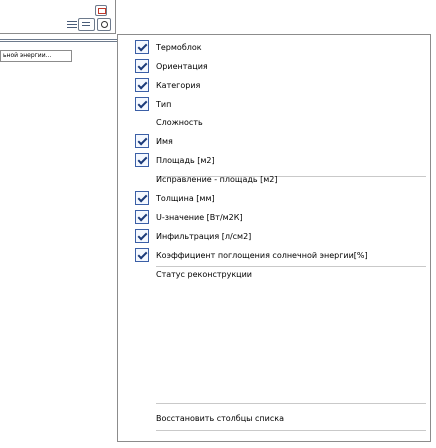 The width and height of the screenshot is (436, 448). Describe the element at coordinates (86, 24) in the screenshot. I see `dropdown-icon` at that location.